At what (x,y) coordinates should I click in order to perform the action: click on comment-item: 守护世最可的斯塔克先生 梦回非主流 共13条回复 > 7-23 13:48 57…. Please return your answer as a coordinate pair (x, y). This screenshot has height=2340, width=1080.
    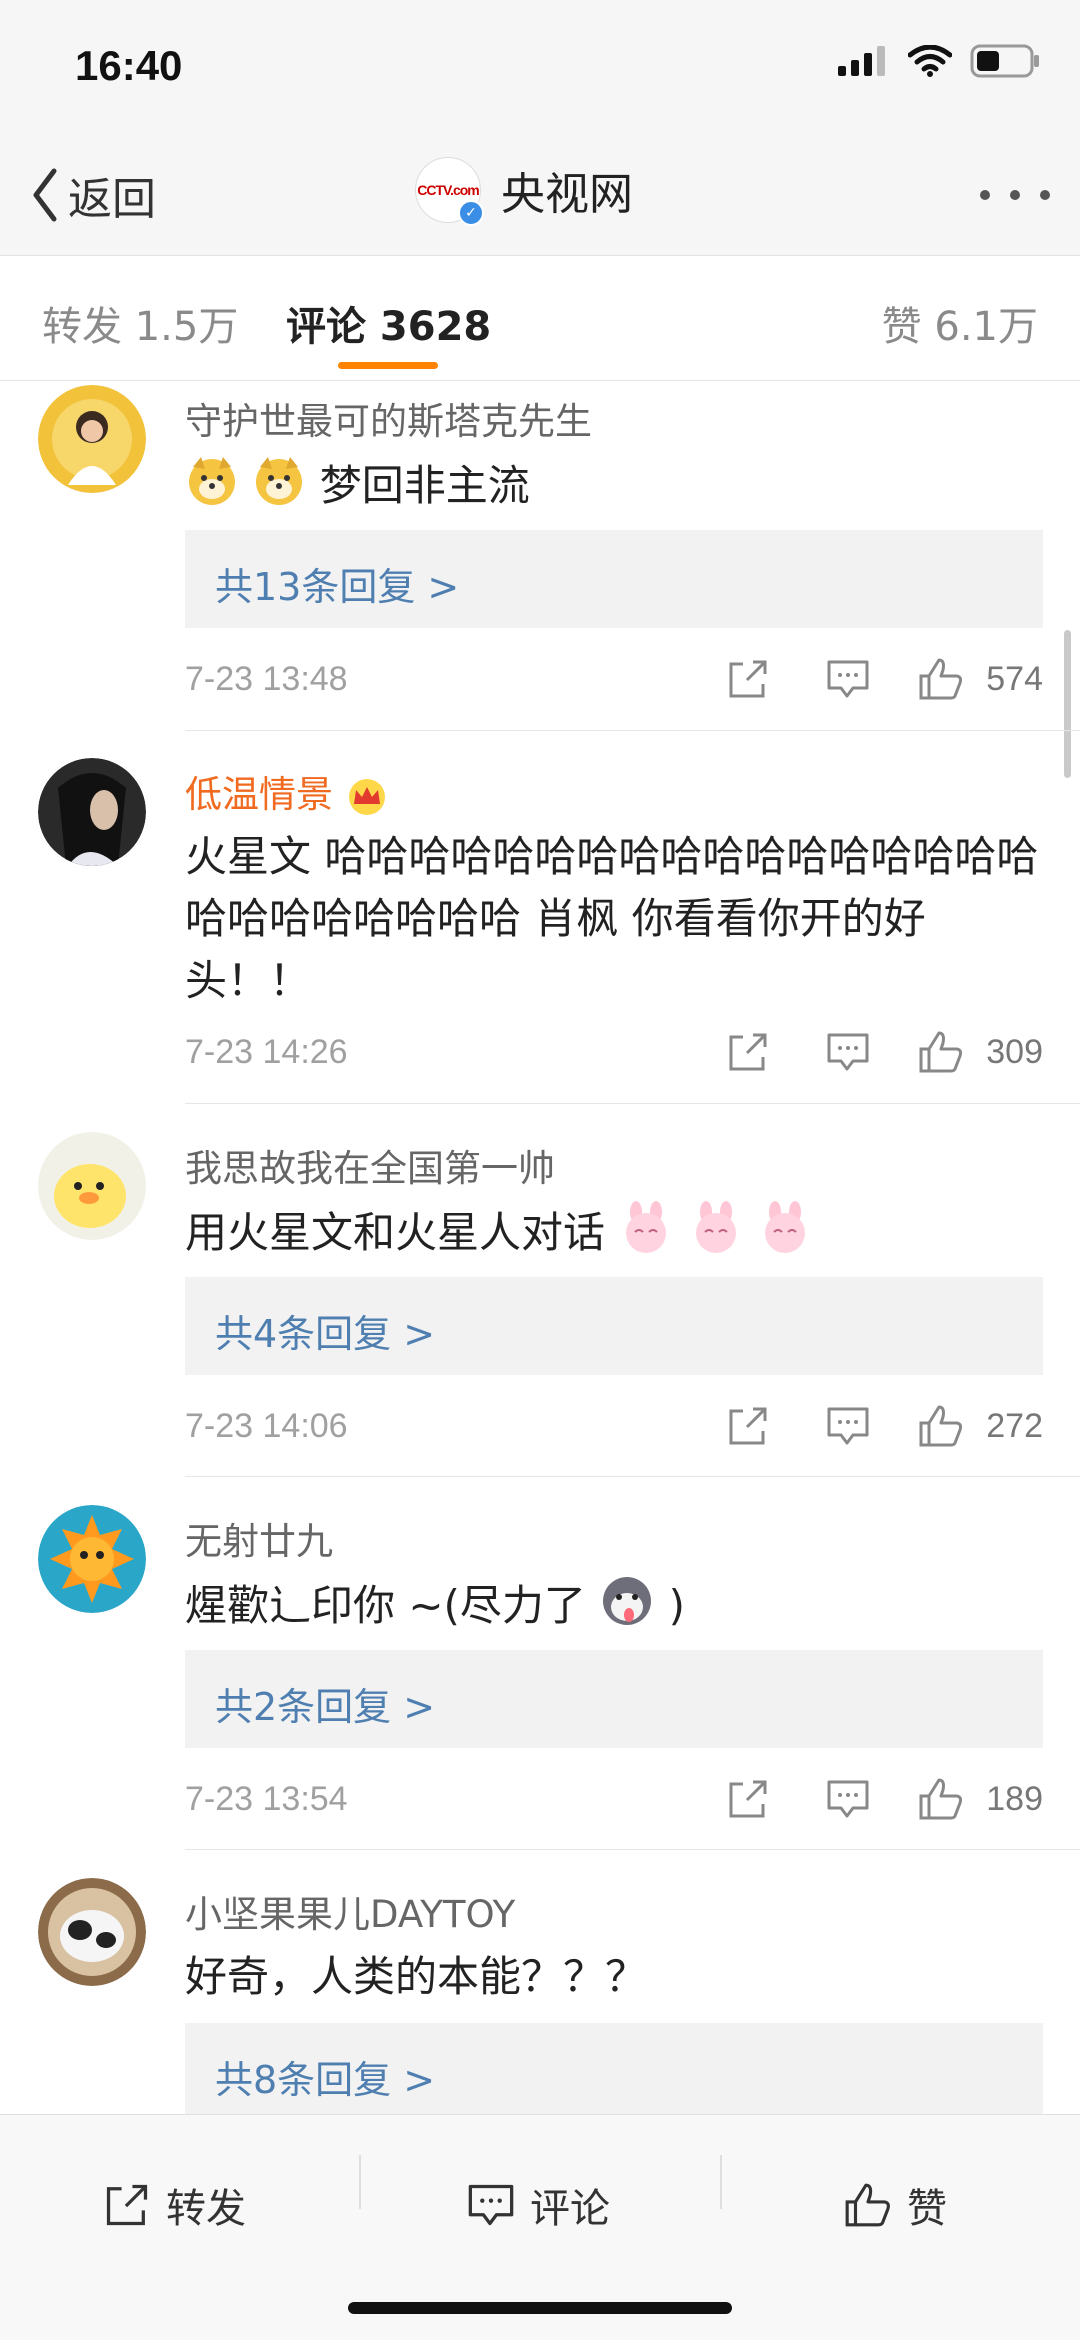
    Looking at the image, I should click on (540, 557).